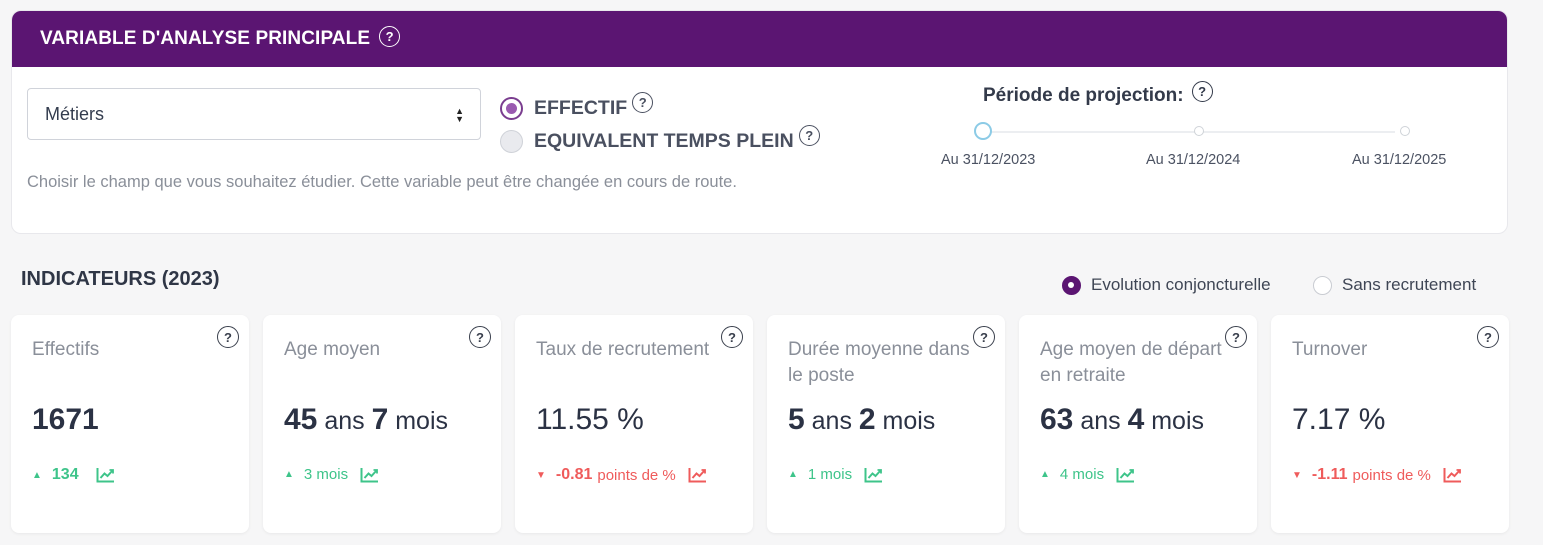  I want to click on radio-effectif: EFFECTIF ?, so click(577, 106).